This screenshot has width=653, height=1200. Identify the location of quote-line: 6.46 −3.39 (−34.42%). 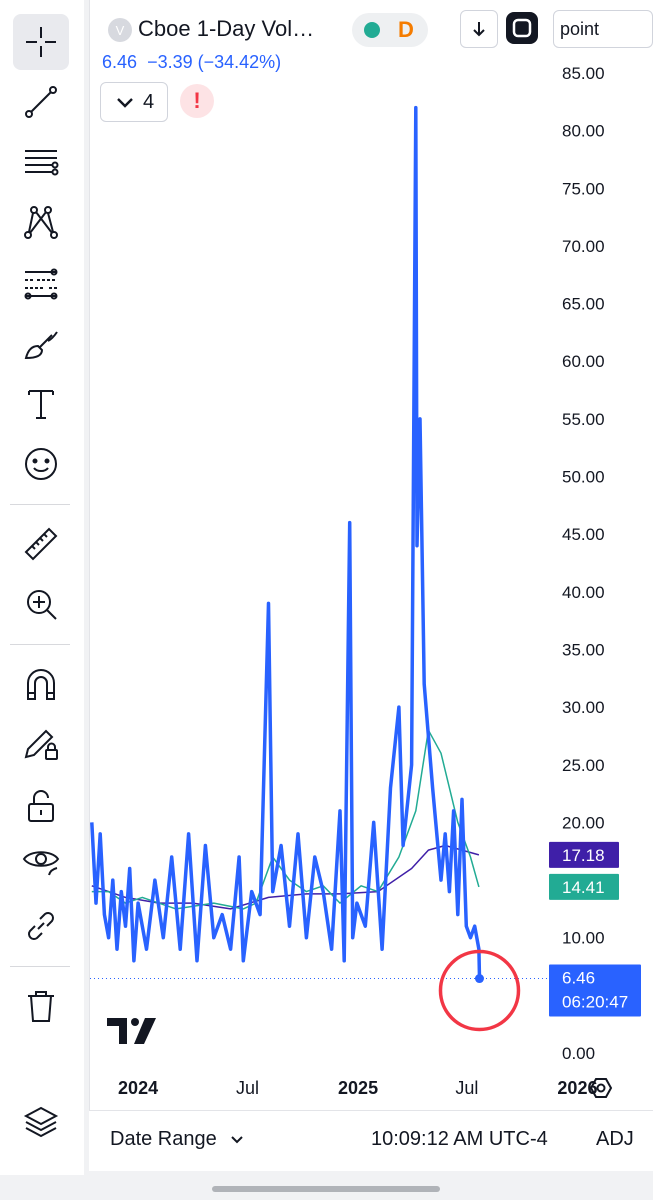
(191, 62).